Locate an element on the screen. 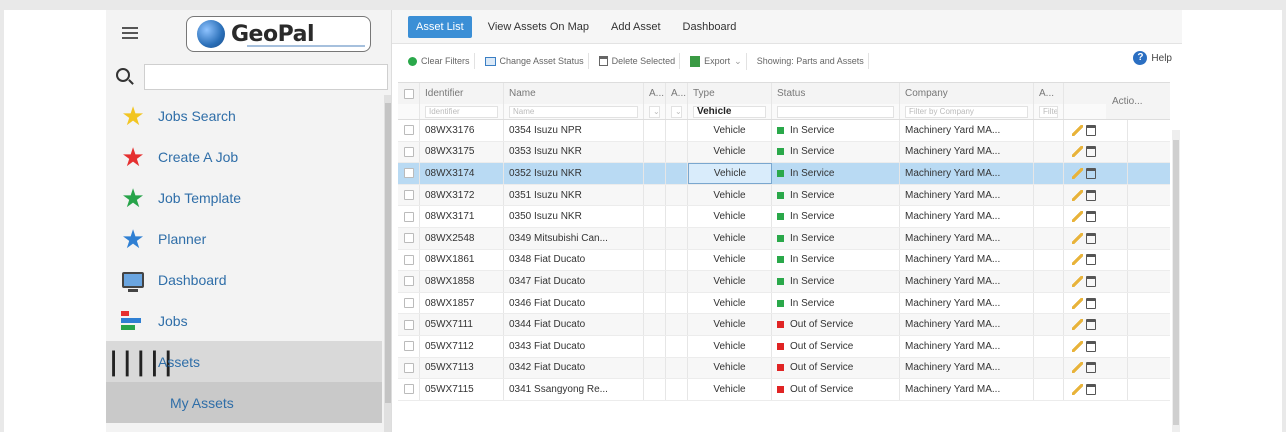 The height and width of the screenshot is (432, 1286). sidebar-item-job-template: ★ Job Template is located at coordinates (244, 197).